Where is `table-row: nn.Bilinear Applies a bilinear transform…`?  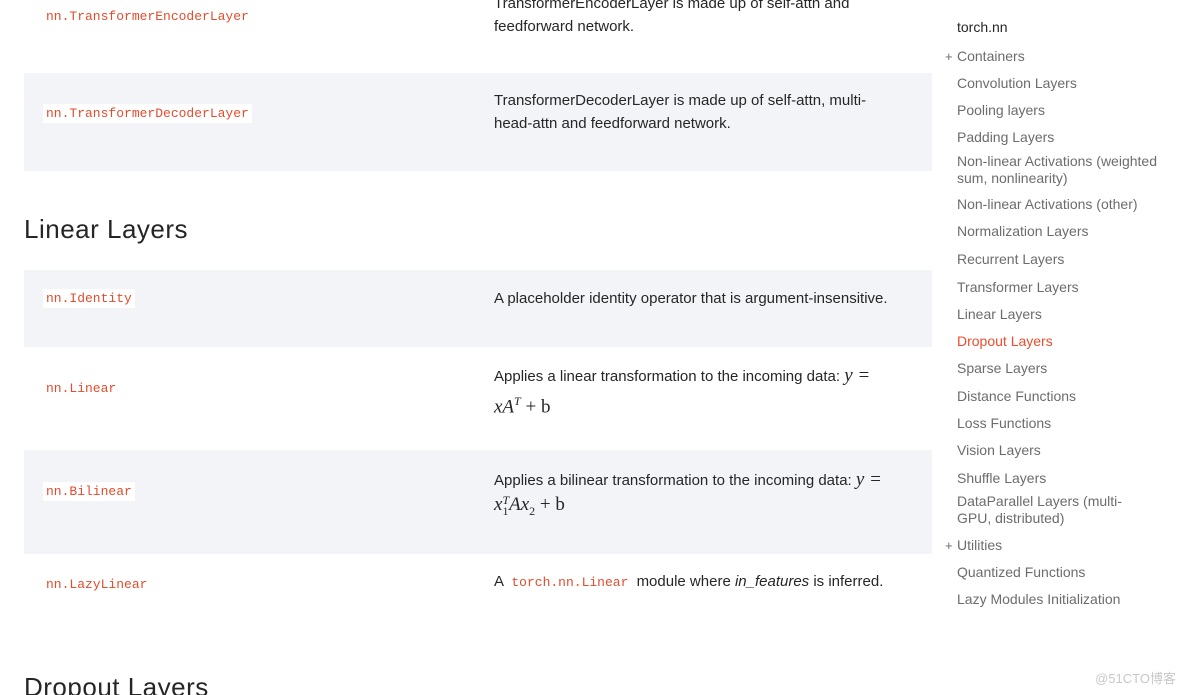
table-row: nn.Bilinear Applies a bilinear transform… is located at coordinates (478, 502).